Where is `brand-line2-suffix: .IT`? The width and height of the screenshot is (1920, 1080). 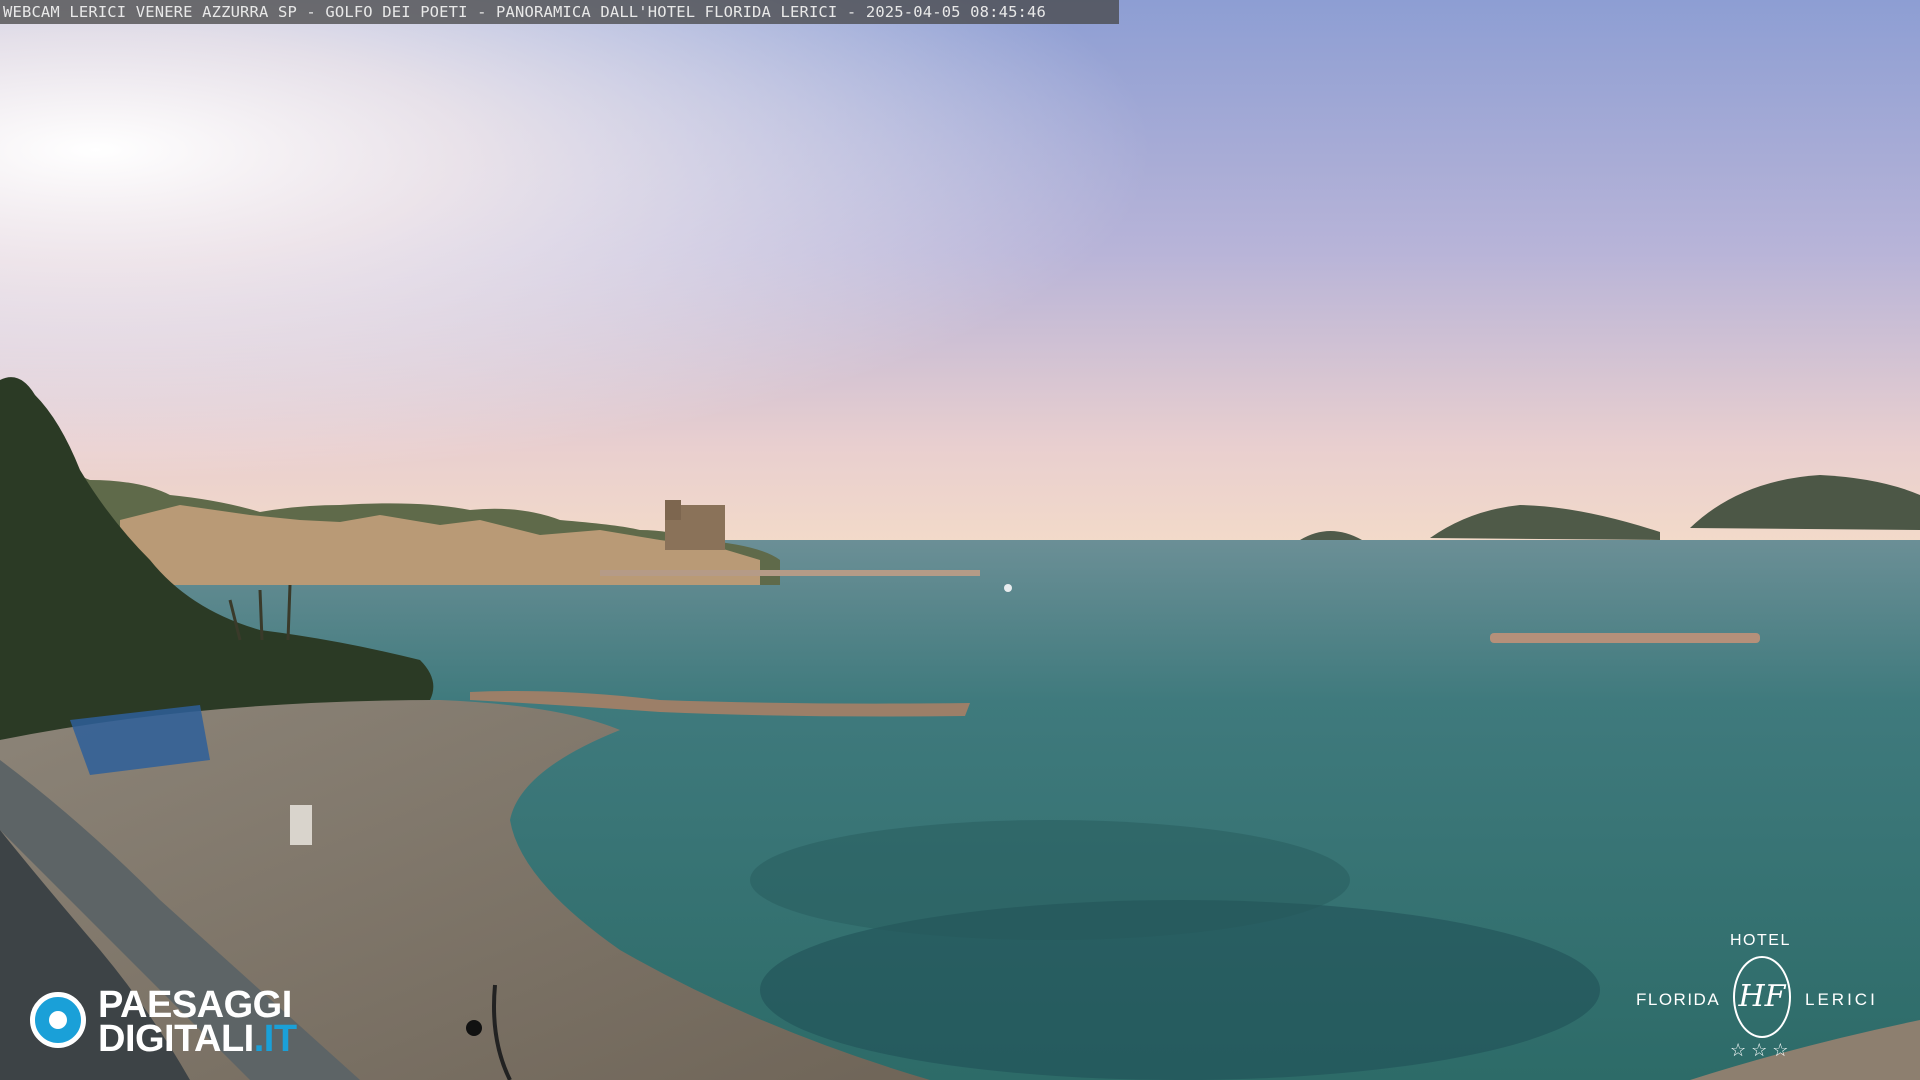 brand-line2-suffix: .IT is located at coordinates (275, 1039).